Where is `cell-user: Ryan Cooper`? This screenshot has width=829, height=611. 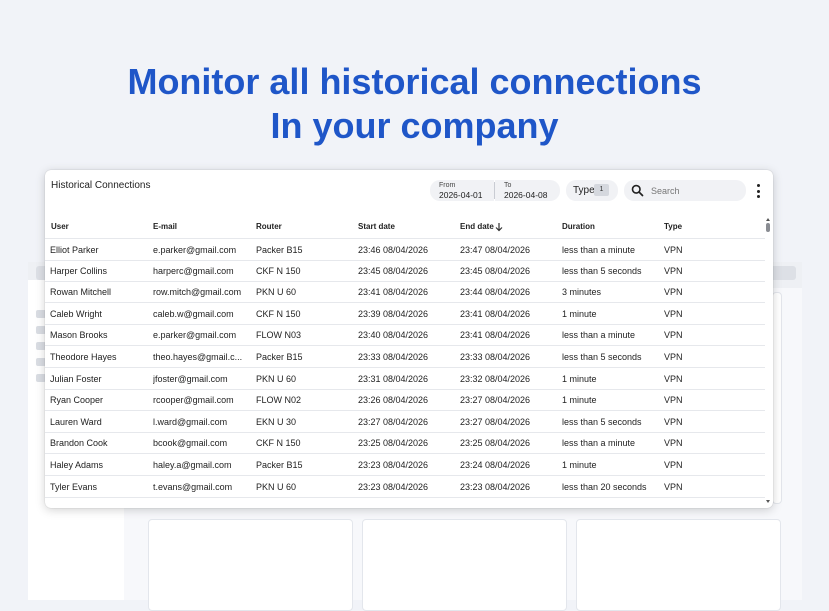
cell-user: Ryan Cooper is located at coordinates (77, 400).